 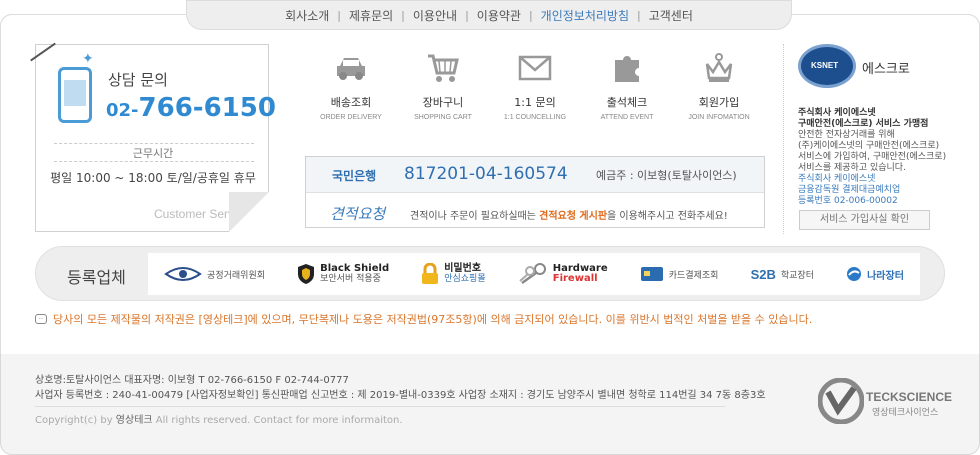 I want to click on menu-join: 회원가입 JOIN INFOMATION, so click(x=719, y=92).